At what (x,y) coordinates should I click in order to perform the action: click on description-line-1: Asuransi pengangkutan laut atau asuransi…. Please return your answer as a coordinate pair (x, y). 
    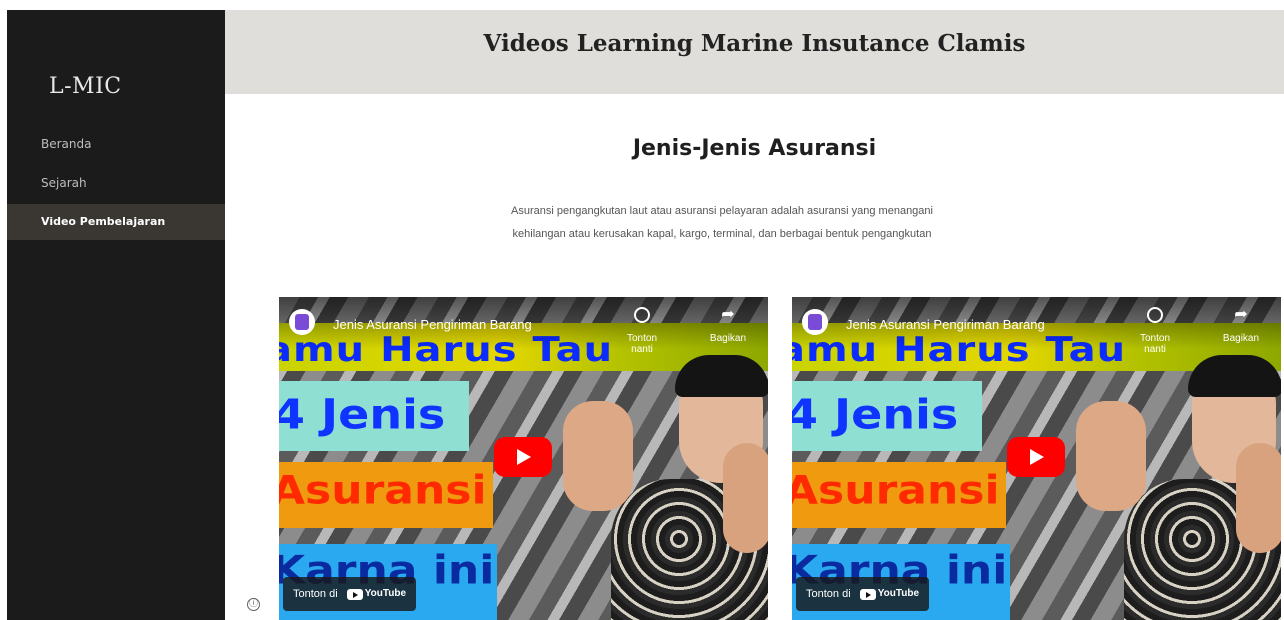
    Looking at the image, I should click on (722, 211).